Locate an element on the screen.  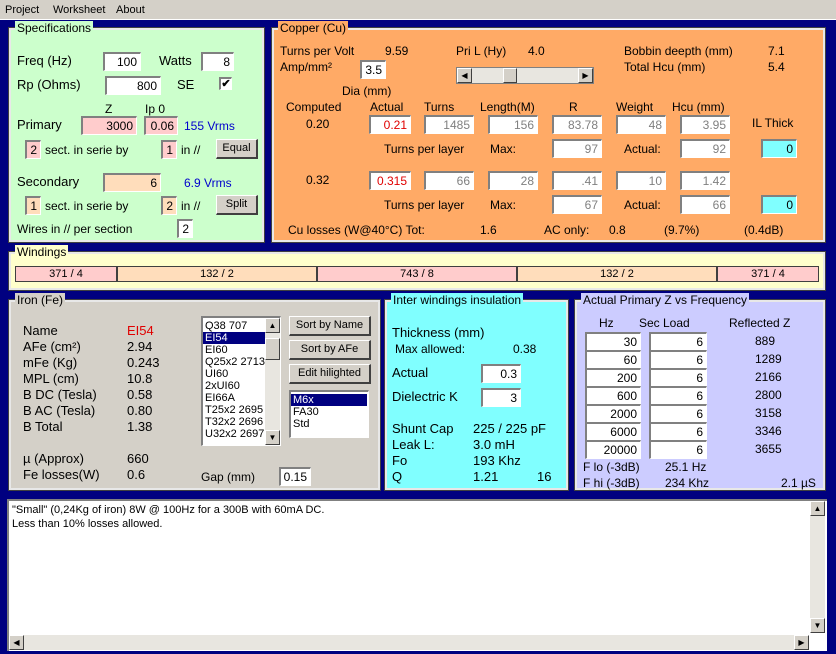
core-list-item: U32x2 2697 is located at coordinates (234, 434).